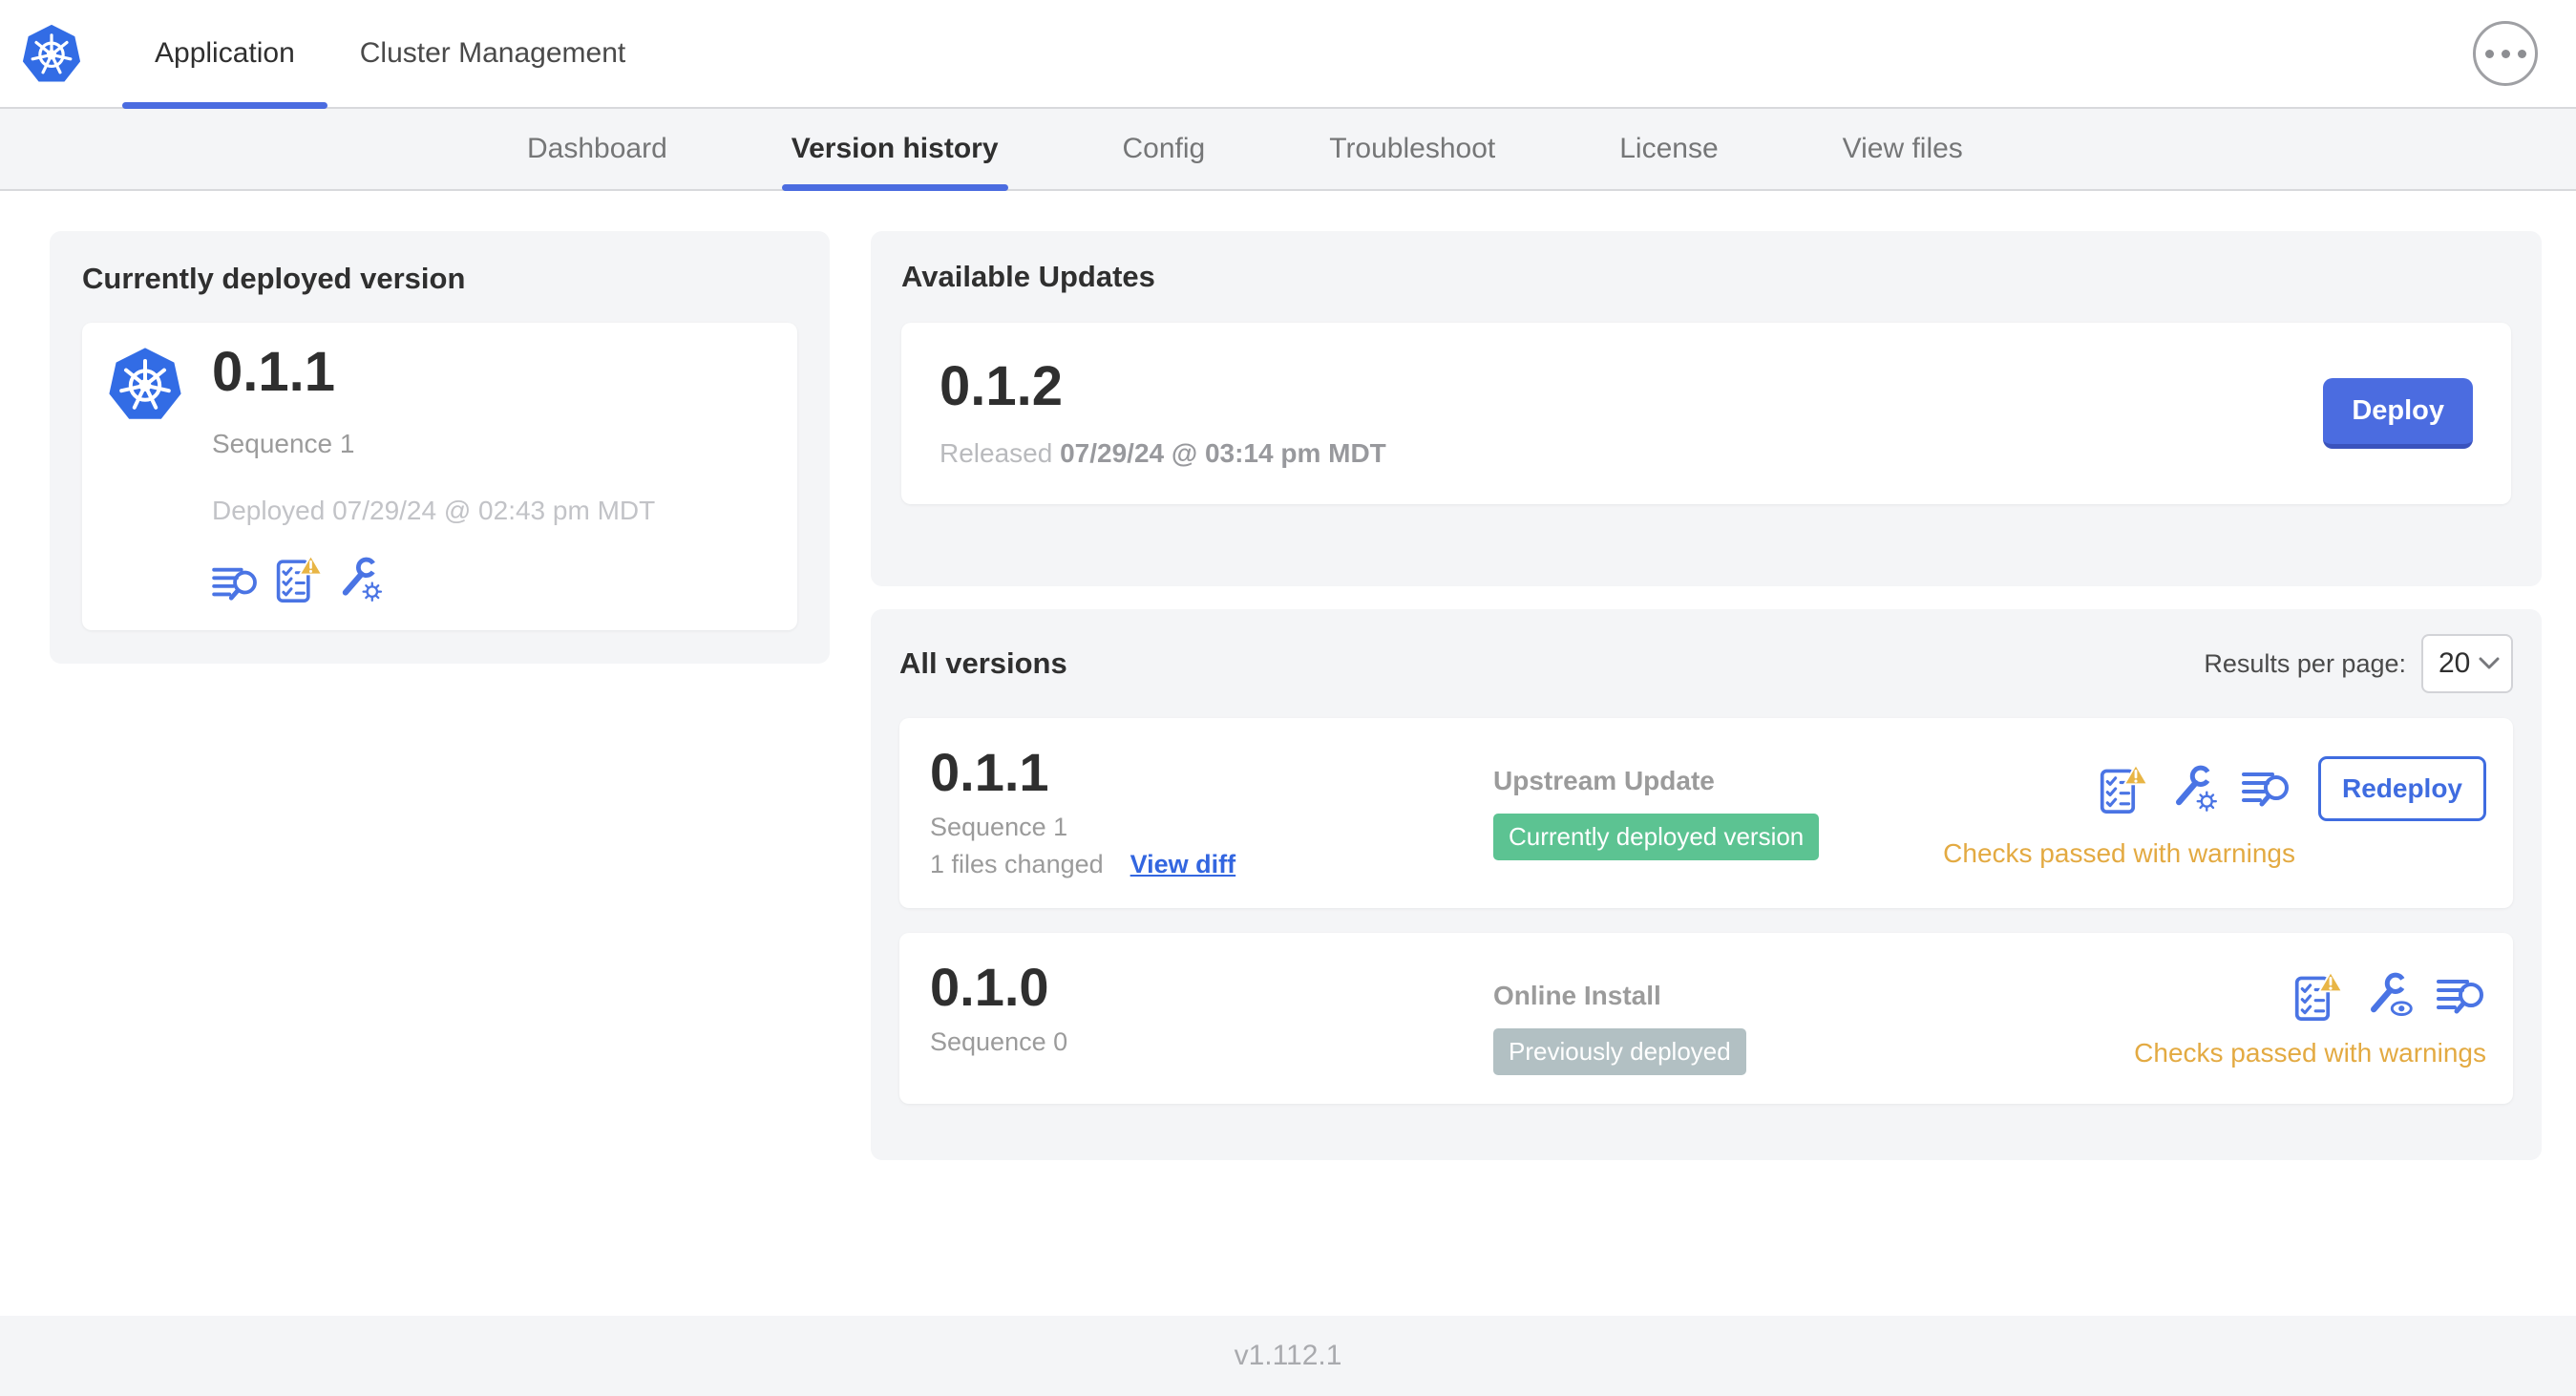 The width and height of the screenshot is (2576, 1396). Describe the element at coordinates (1903, 149) in the screenshot. I see `tab-view-files: View files` at that location.